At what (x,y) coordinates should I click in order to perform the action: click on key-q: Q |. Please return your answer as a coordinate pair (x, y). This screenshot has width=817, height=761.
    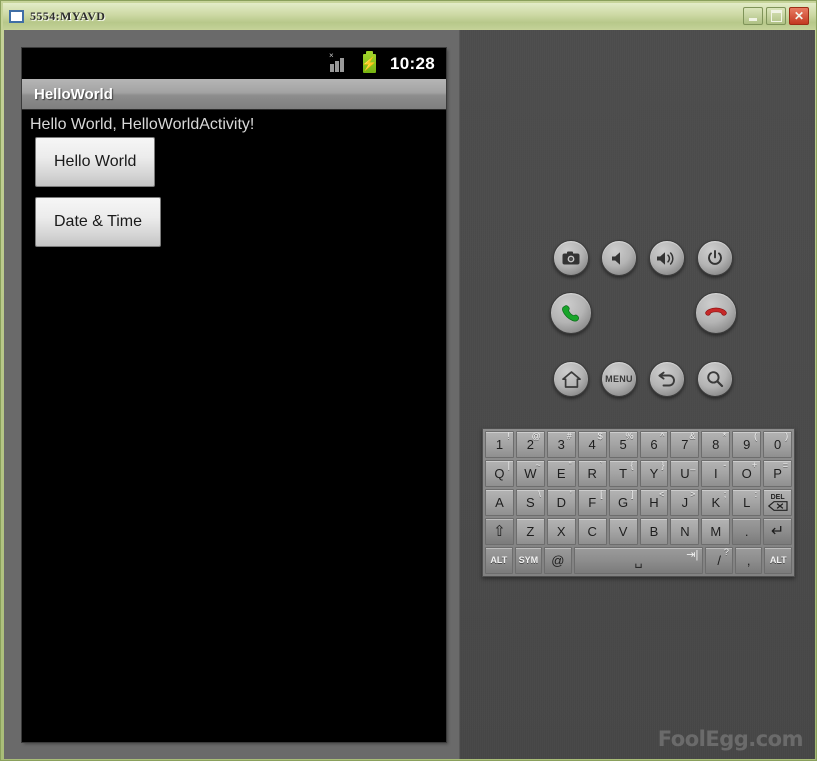
    Looking at the image, I should click on (499, 473).